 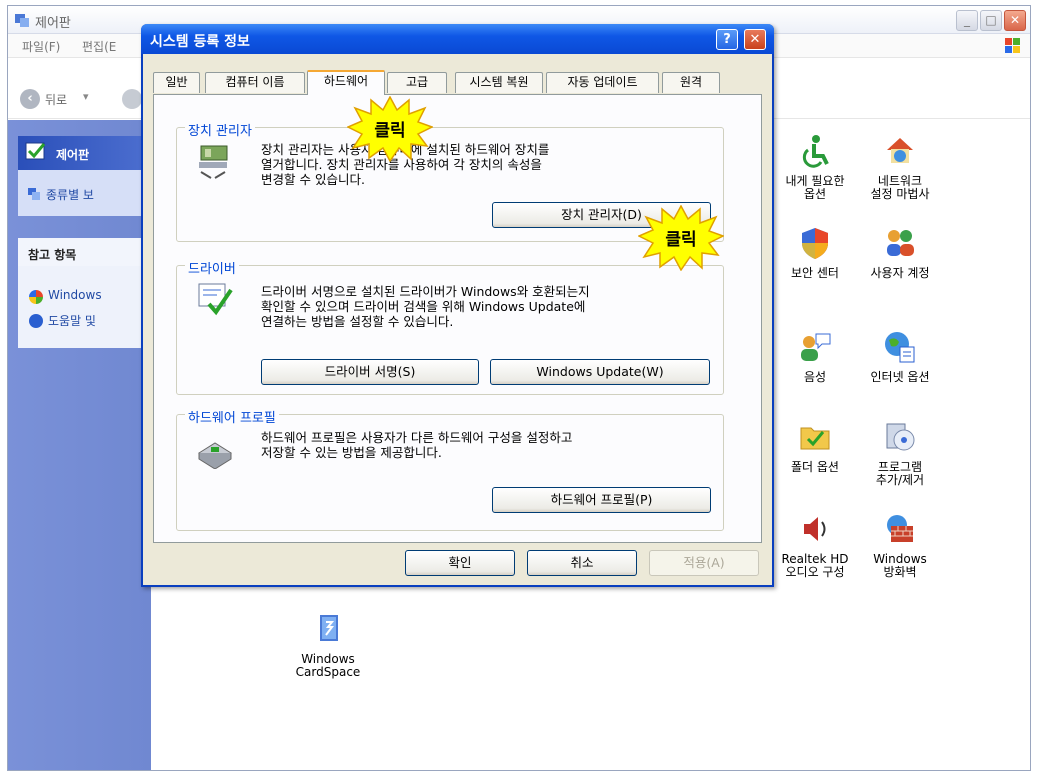 I want to click on tab-system-restore: 시스템 복원, so click(x=499, y=82).